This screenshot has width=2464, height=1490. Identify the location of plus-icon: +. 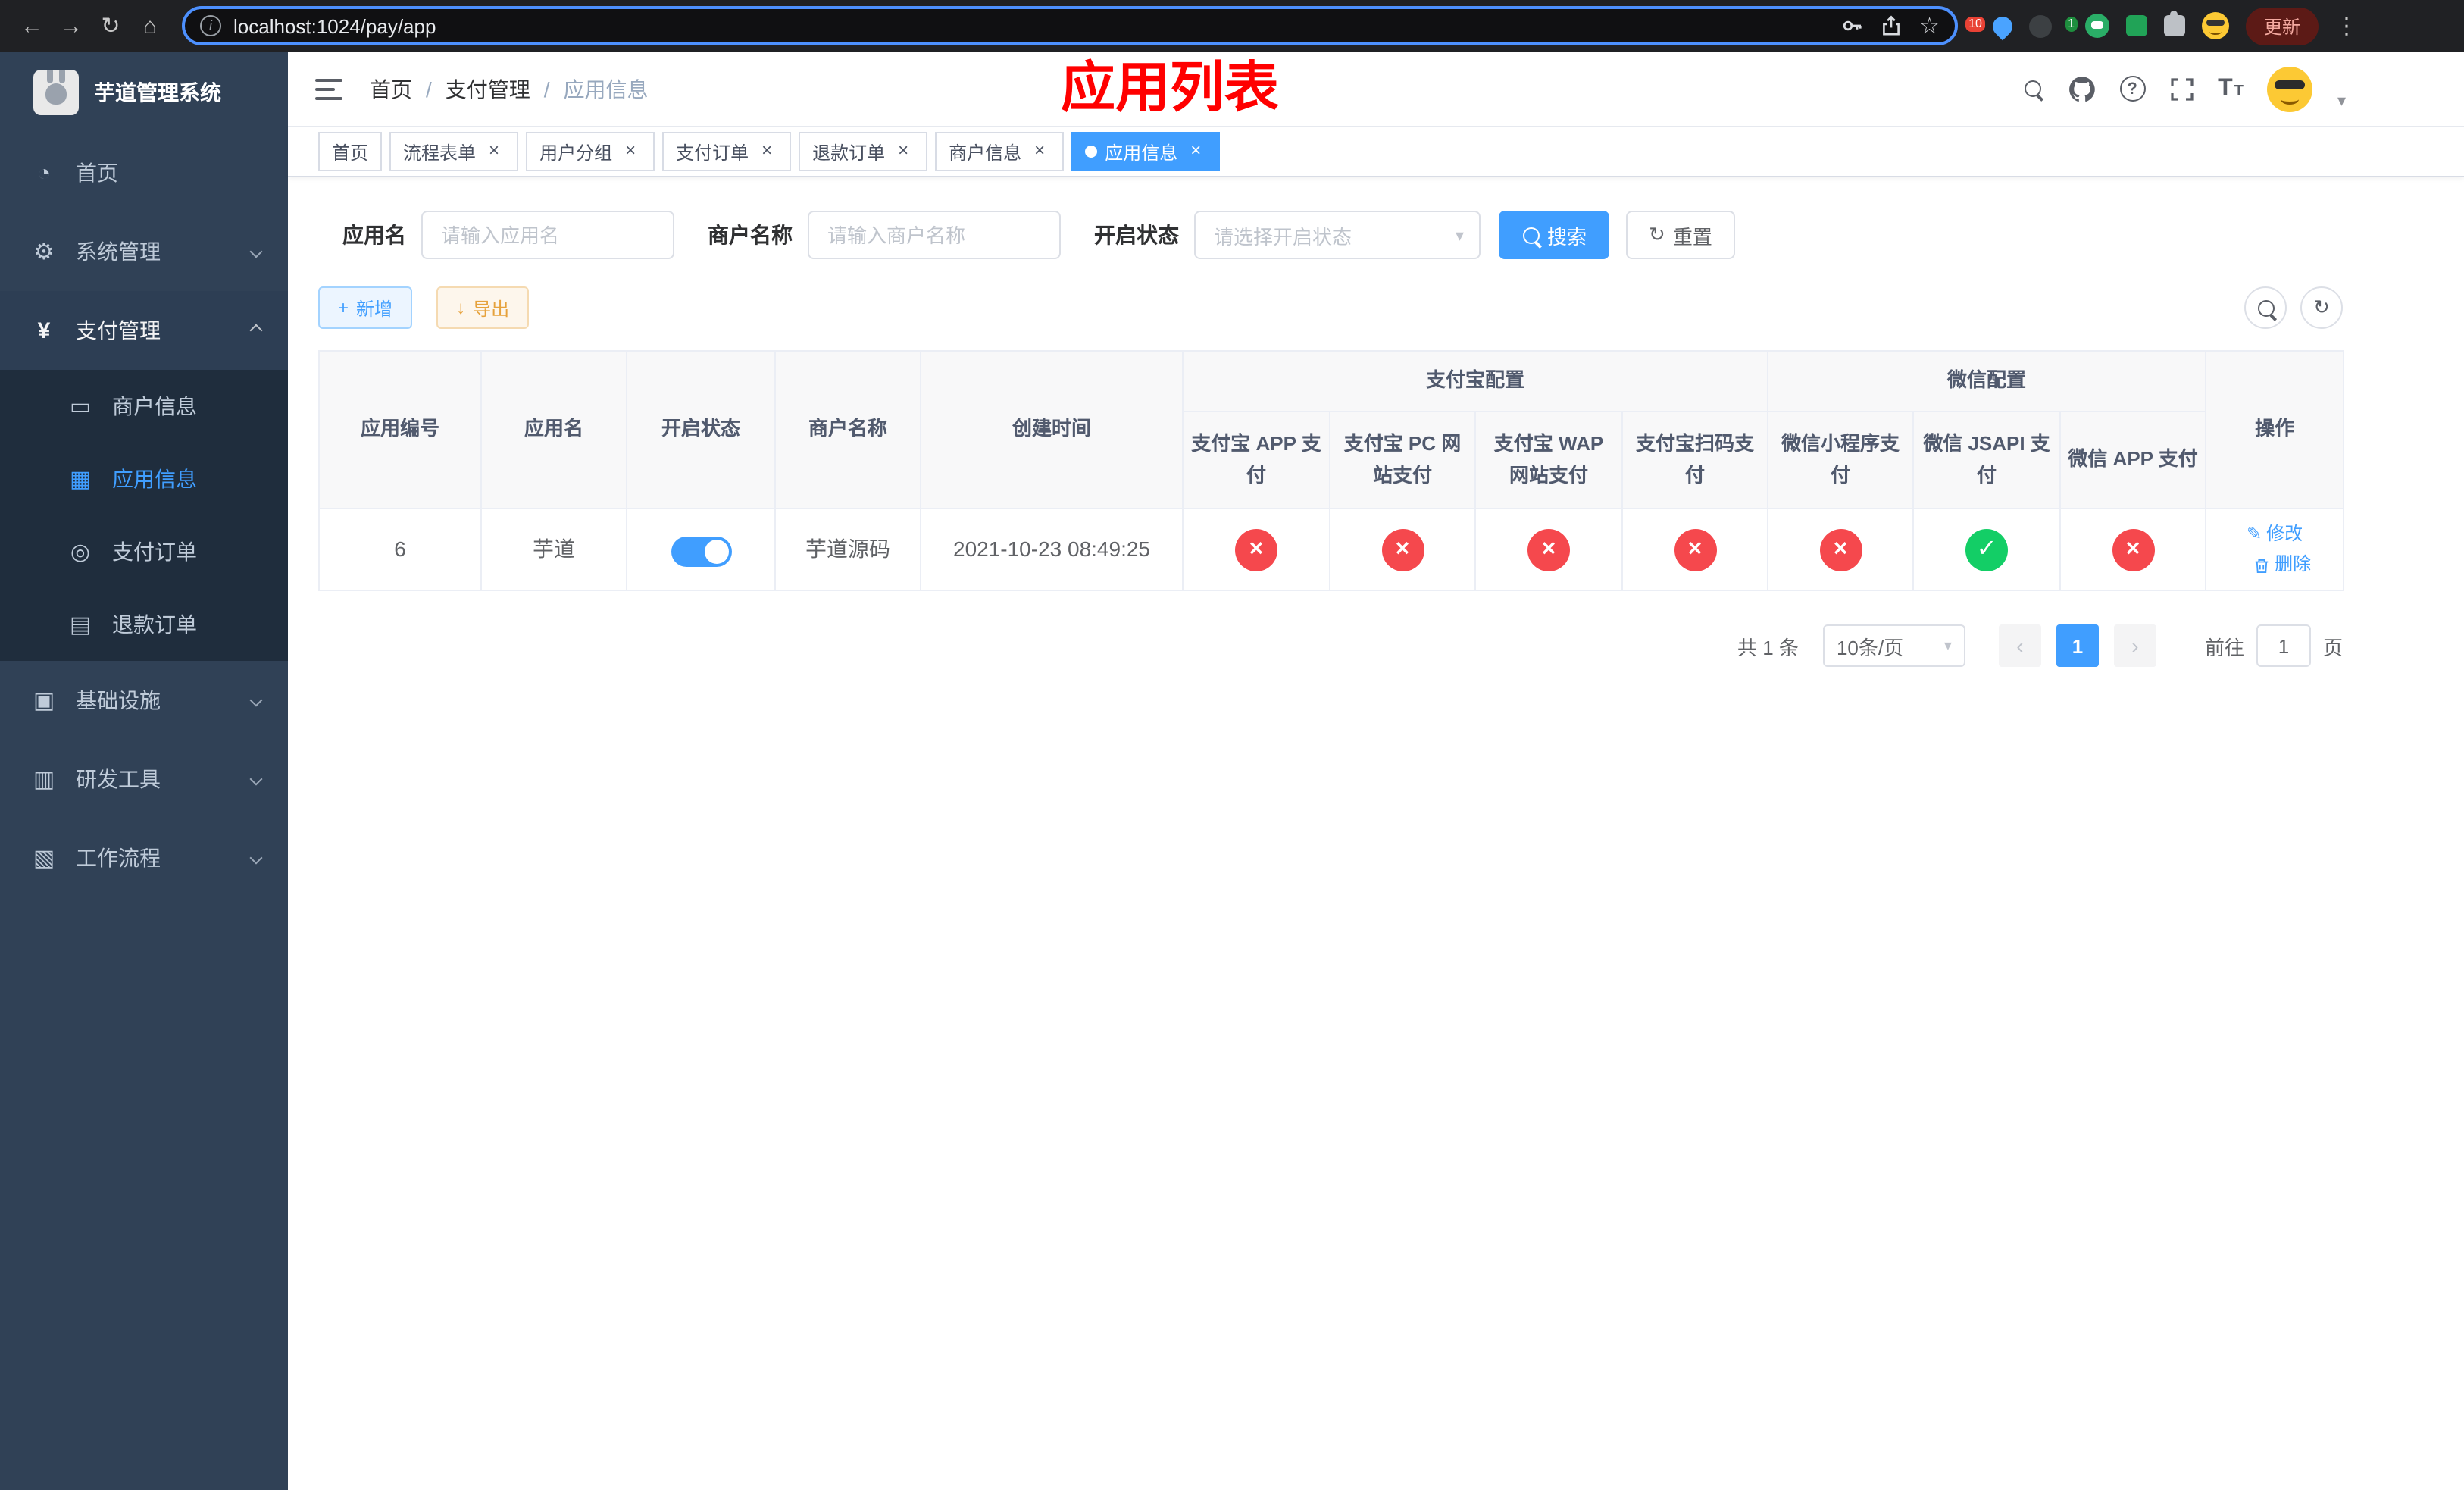
(343, 307).